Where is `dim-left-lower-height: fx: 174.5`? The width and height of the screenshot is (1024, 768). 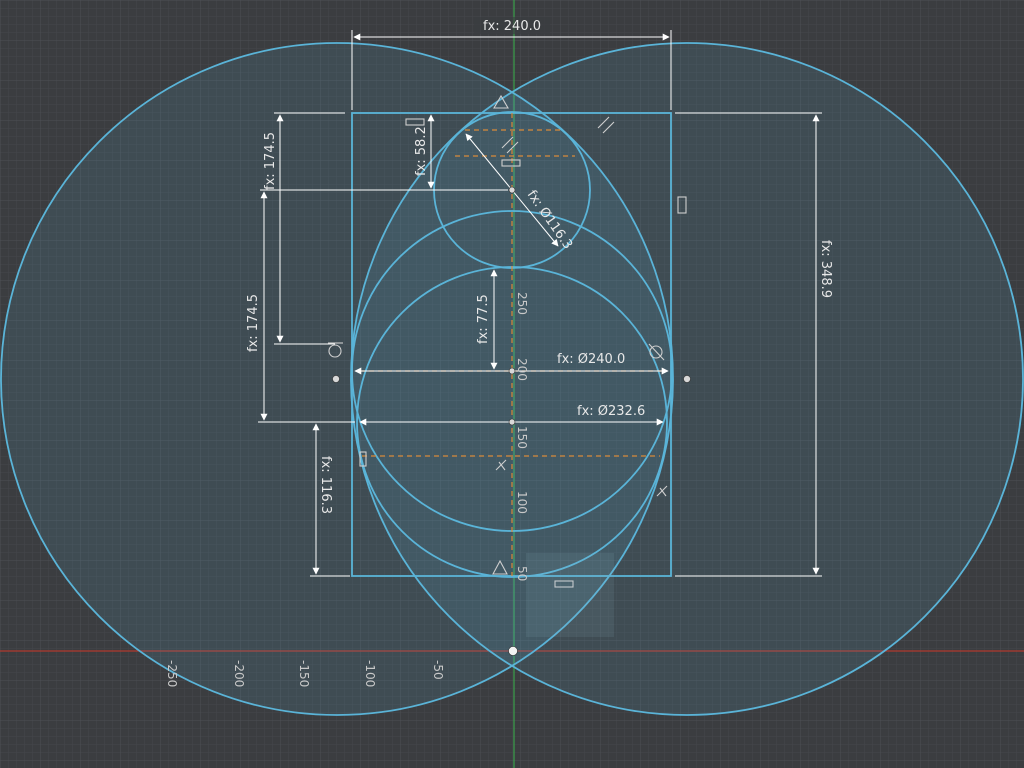 dim-left-lower-height: fx: 174.5 is located at coordinates (253, 323).